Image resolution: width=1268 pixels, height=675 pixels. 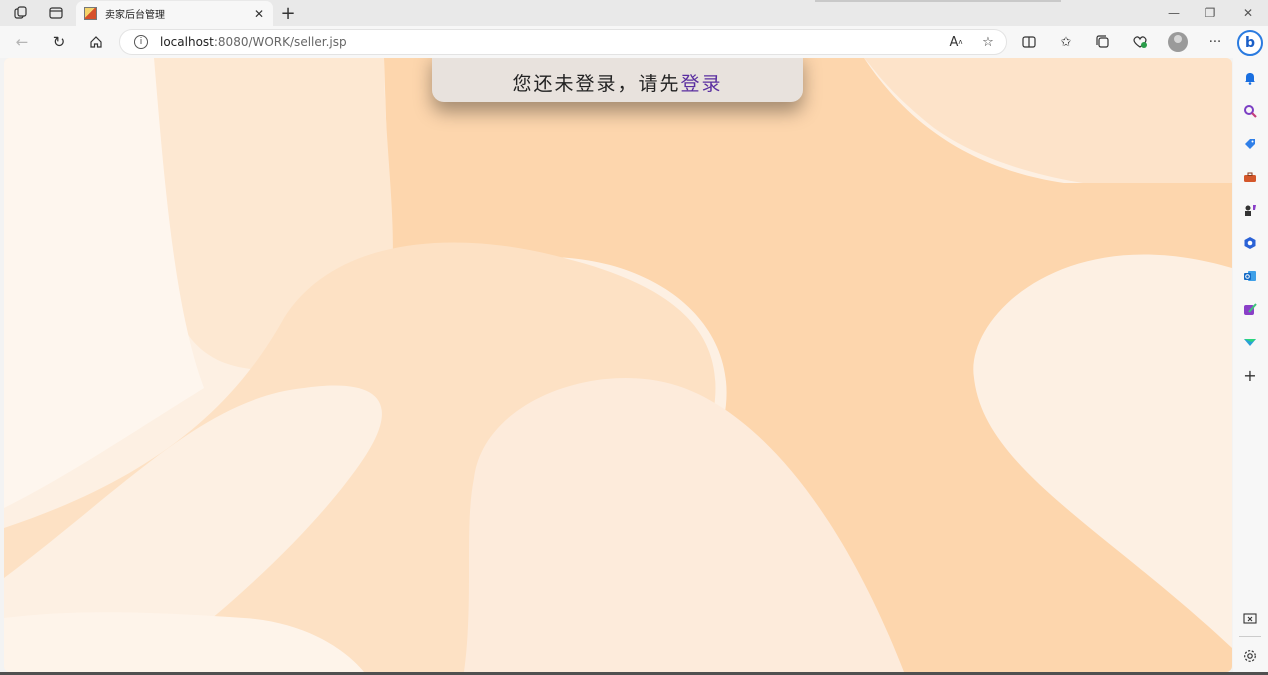 I want to click on split-screen-icon, so click(x=1029, y=42).